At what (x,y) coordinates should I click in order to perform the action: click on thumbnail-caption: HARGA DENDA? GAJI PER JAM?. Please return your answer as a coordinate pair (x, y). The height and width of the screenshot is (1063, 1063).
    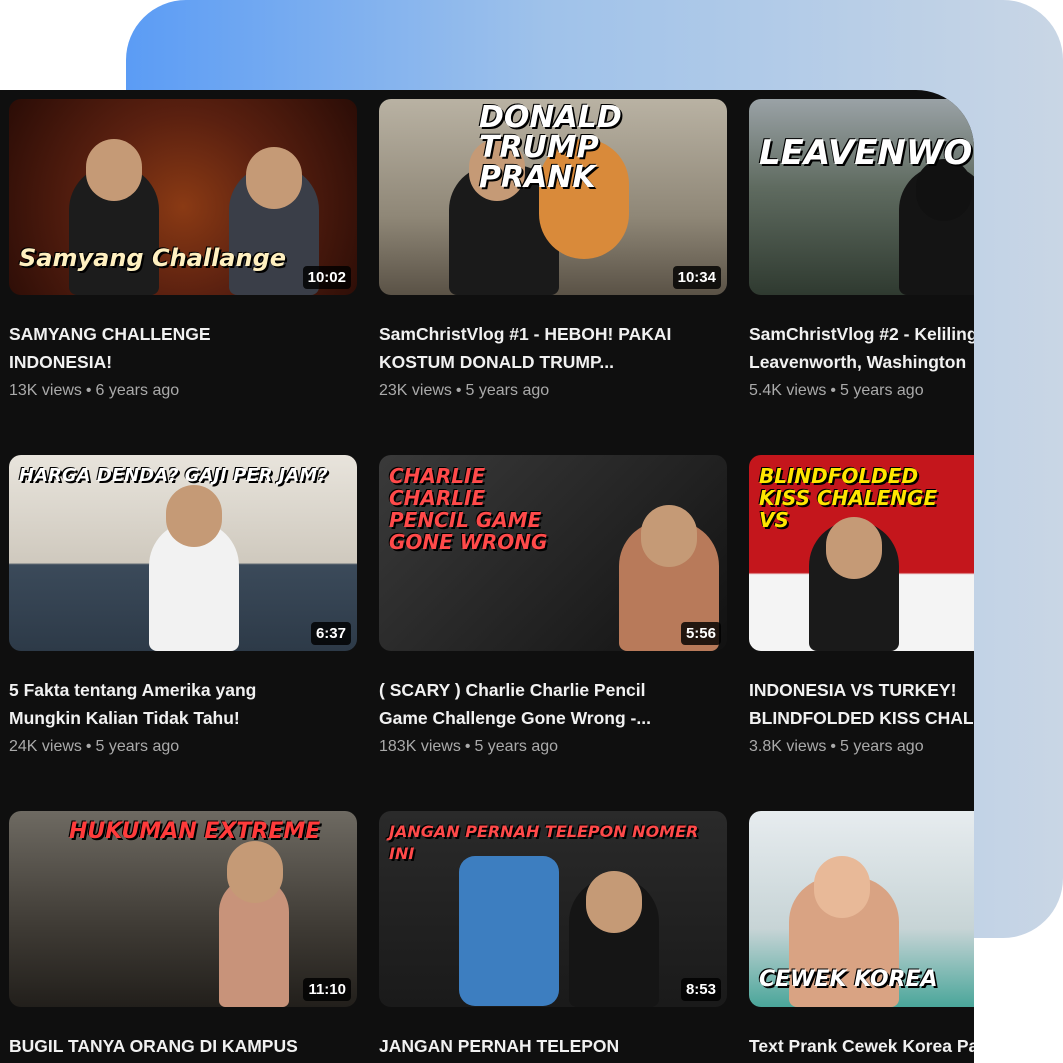
    Looking at the image, I should click on (173, 475).